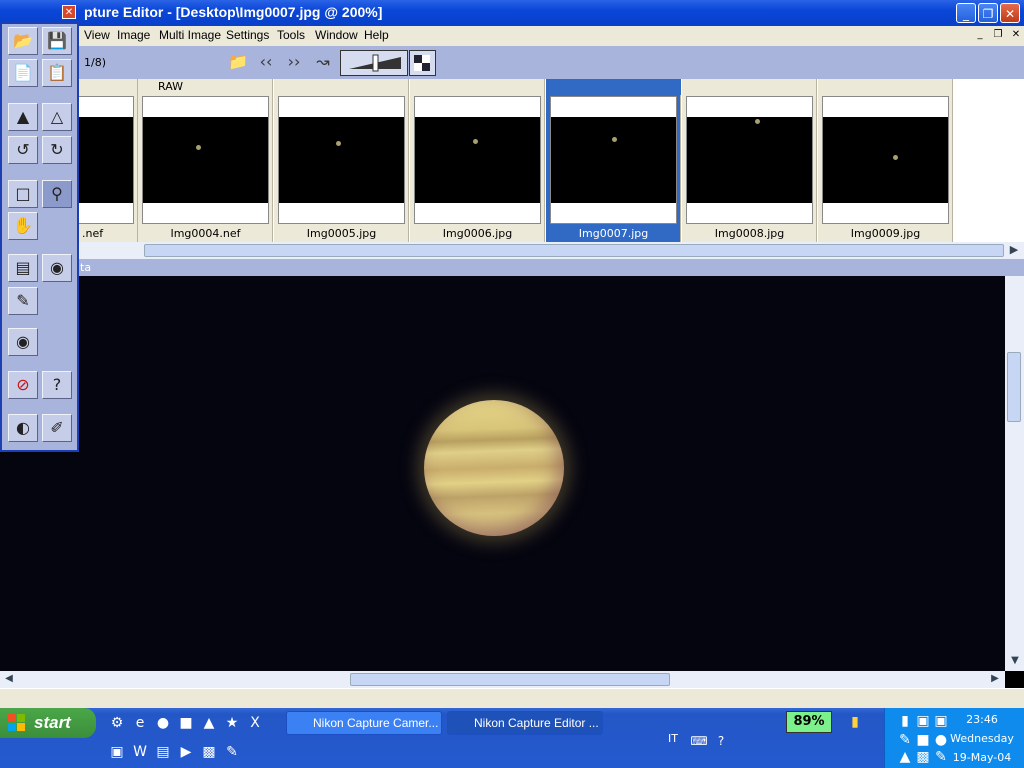  Describe the element at coordinates (69, 12) in the screenshot. I see `palette-close-button: ✕` at that location.